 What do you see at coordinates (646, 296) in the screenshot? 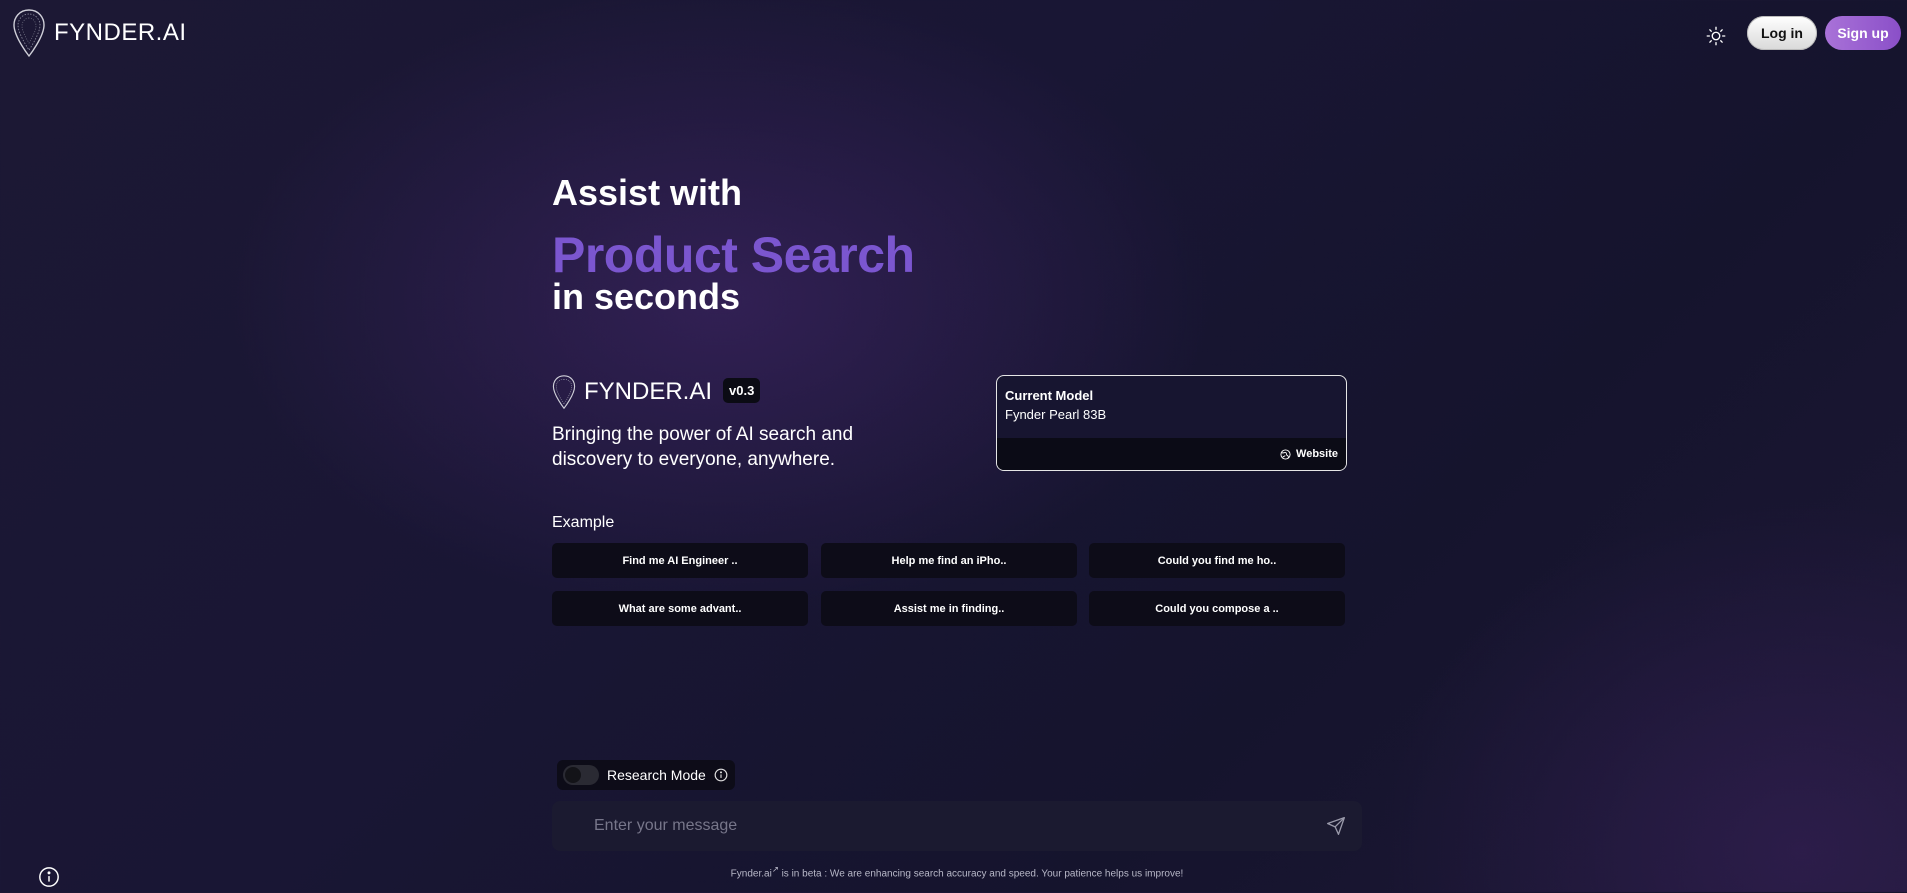
I see `hero-title-line3: in seconds` at bounding box center [646, 296].